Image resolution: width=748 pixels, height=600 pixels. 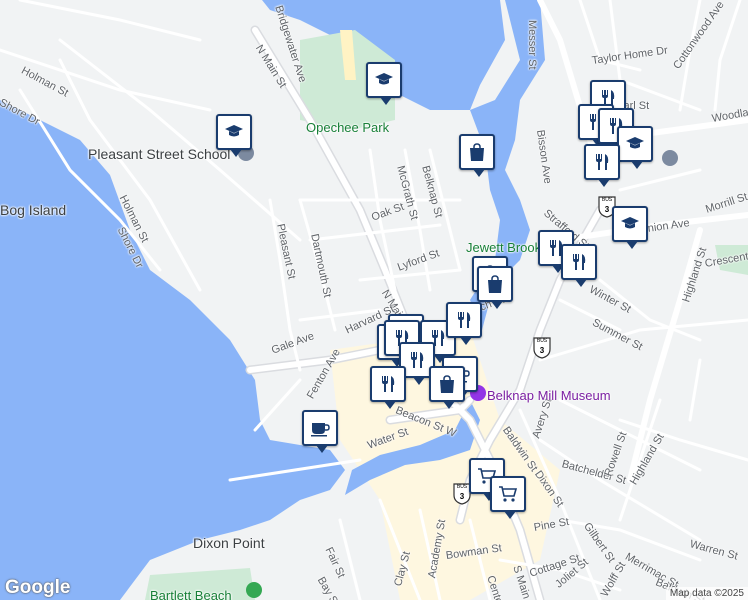 What do you see at coordinates (38, 587) in the screenshot?
I see `google-logo: Google` at bounding box center [38, 587].